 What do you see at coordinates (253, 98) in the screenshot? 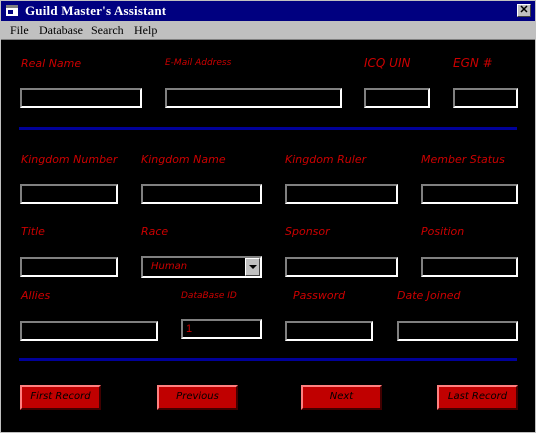
I see `email-field` at bounding box center [253, 98].